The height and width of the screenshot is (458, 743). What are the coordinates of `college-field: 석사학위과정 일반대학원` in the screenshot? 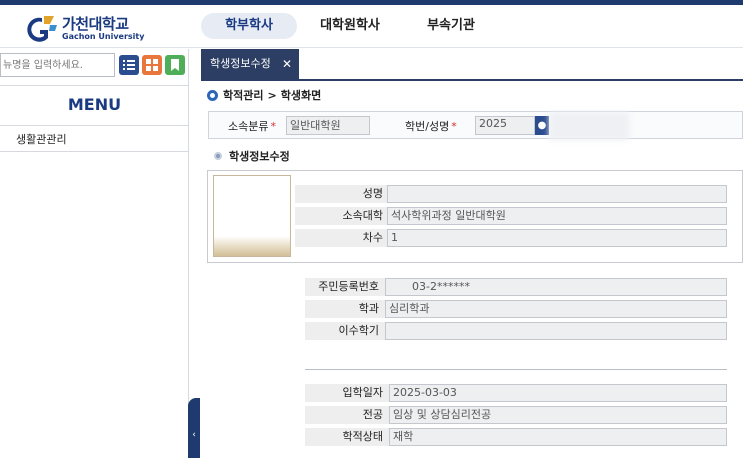 It's located at (557, 216).